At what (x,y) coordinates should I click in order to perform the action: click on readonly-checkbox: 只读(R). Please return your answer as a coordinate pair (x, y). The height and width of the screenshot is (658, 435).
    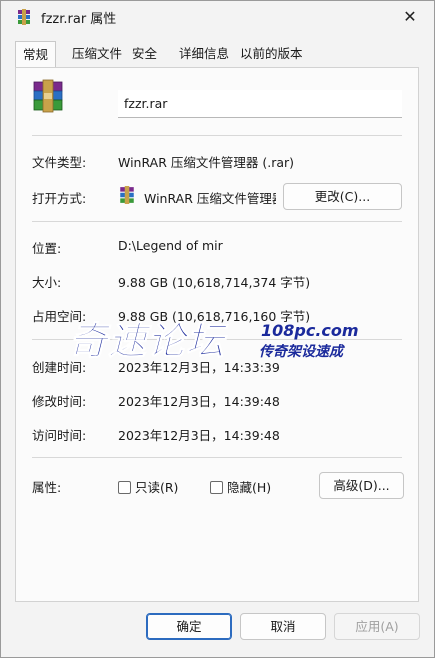
    Looking at the image, I should click on (148, 488).